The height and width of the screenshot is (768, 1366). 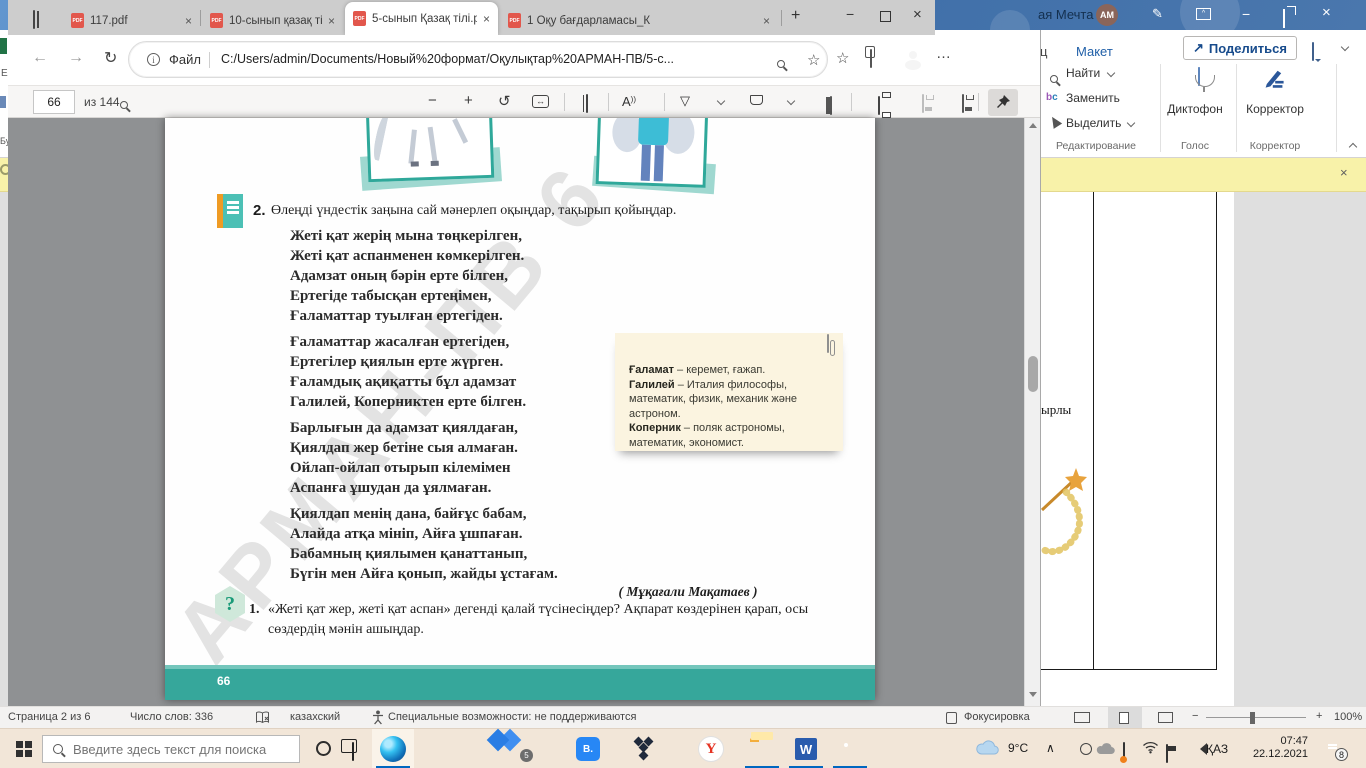 I want to click on browser-close-button: ×, so click(x=917, y=14).